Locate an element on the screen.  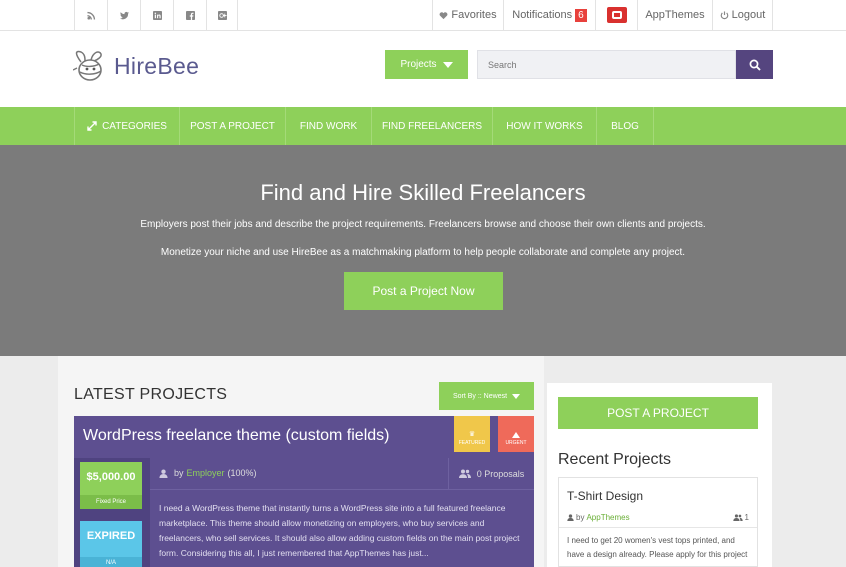
latest-projects-heading: LATEST PROJECTS is located at coordinates (151, 394).